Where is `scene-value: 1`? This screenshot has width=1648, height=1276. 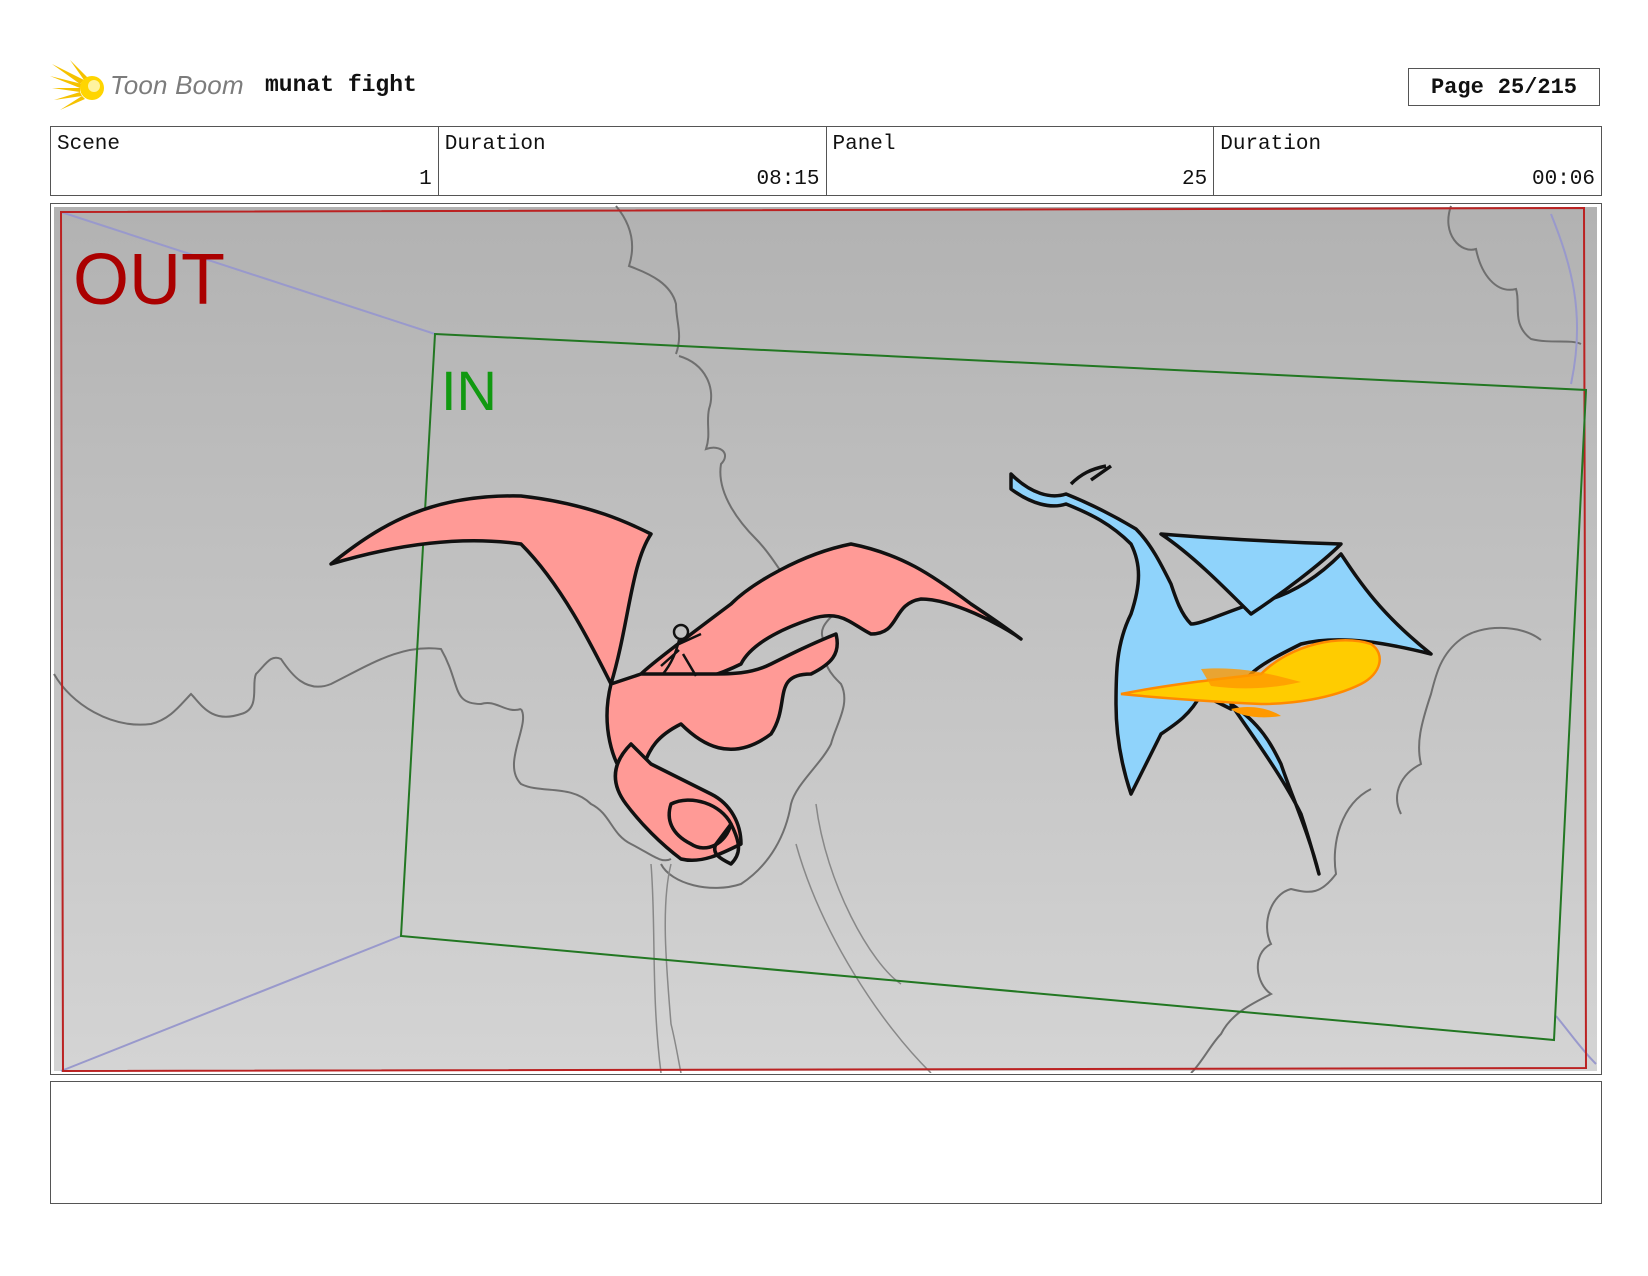
scene-value: 1 is located at coordinates (425, 179).